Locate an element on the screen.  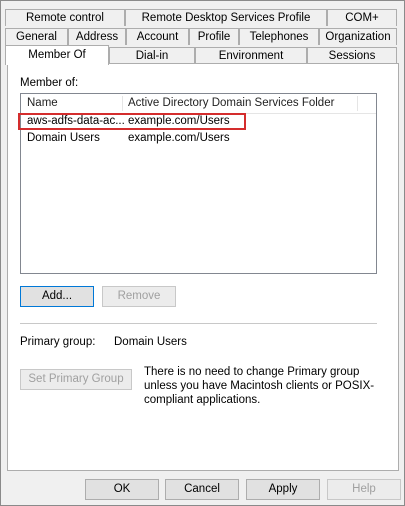
set-primary-group-button: Set Primary Group is located at coordinates (76, 379).